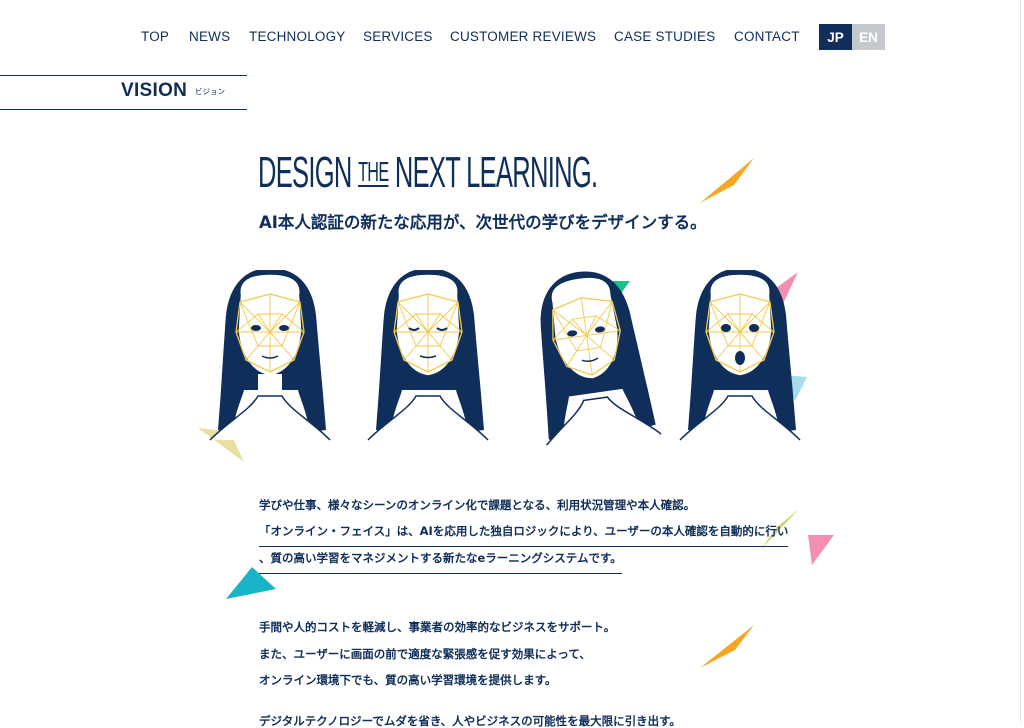 The height and width of the screenshot is (728, 1024). What do you see at coordinates (477, 505) in the screenshot?
I see `body-text-line: 学びや仕事、様々なシーンのオンライン化で課題となる、利用状況管理や本人確認。` at bounding box center [477, 505].